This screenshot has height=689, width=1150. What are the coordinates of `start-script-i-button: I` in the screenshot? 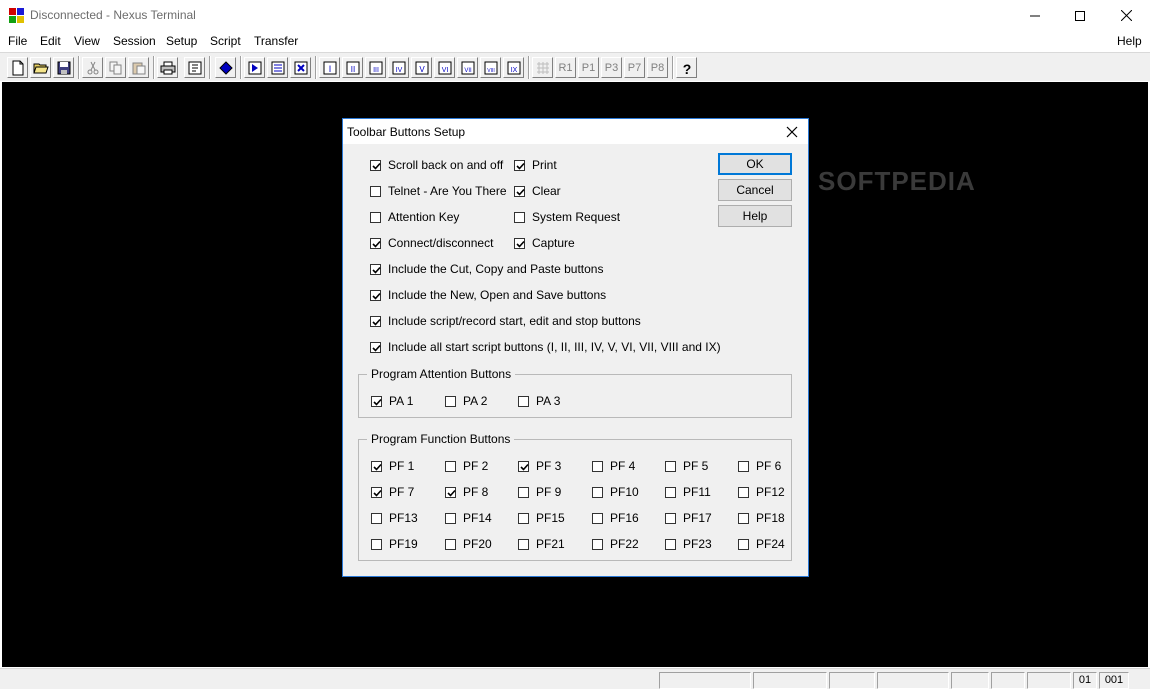 It's located at (329, 67).